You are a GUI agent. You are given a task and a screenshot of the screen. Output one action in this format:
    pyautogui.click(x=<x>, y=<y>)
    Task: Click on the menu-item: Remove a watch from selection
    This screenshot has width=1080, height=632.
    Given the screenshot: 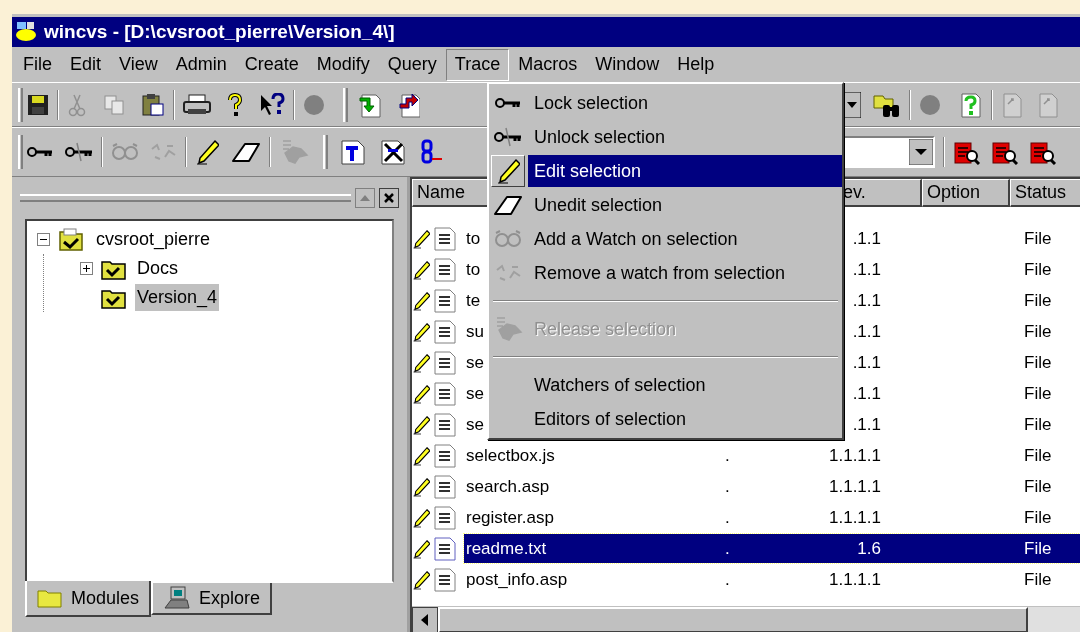 What is the action you would take?
    pyautogui.click(x=665, y=273)
    